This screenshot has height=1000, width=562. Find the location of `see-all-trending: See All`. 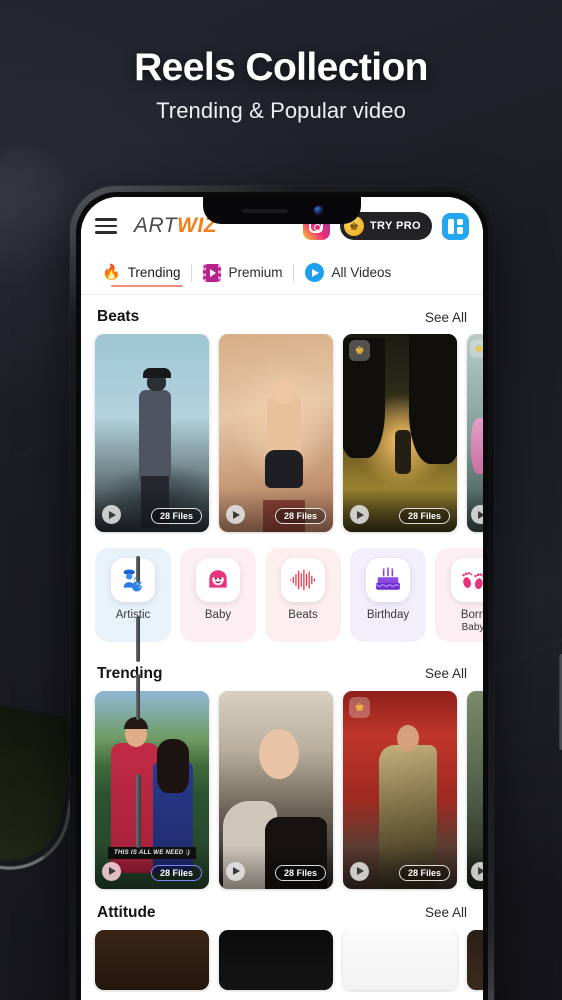

see-all-trending: See All is located at coordinates (446, 673).